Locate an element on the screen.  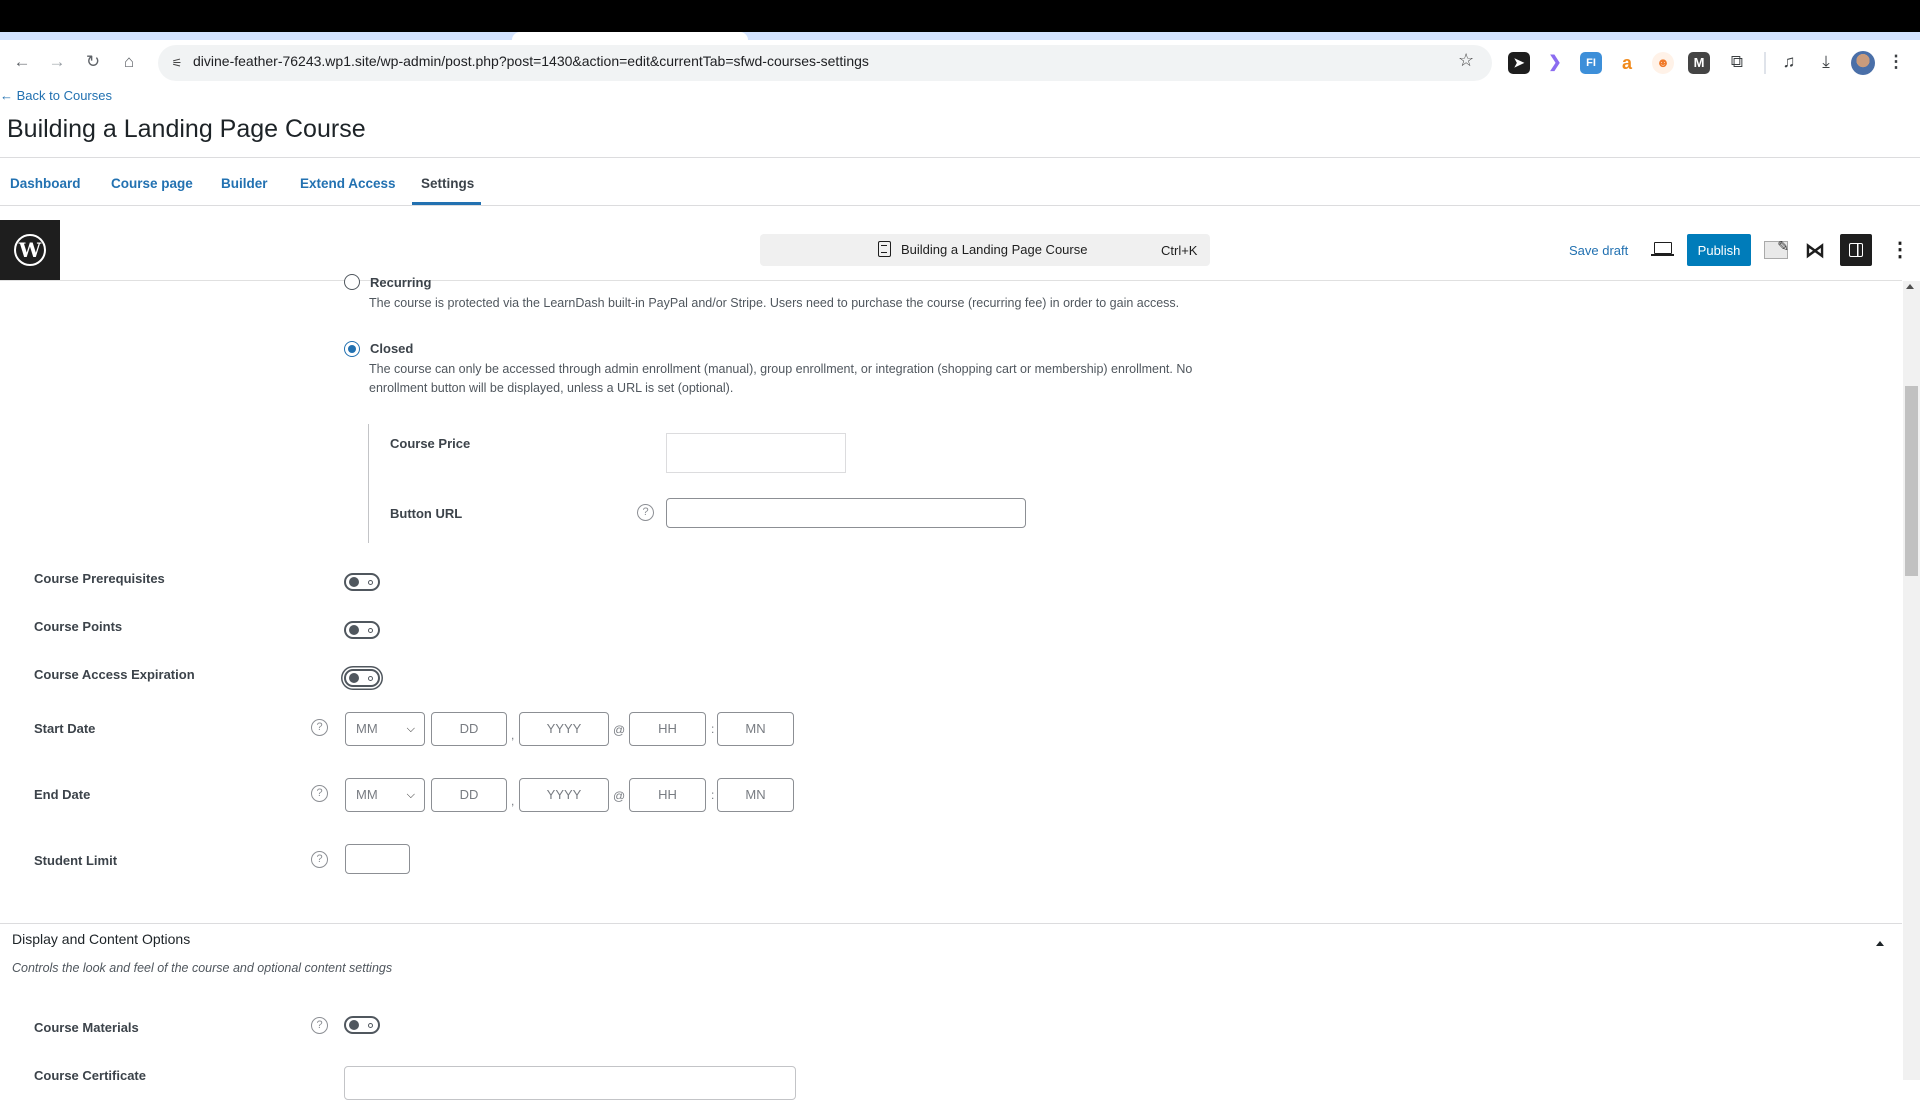
course-prerequisites-label: Course Prerequisites is located at coordinates (99, 578).